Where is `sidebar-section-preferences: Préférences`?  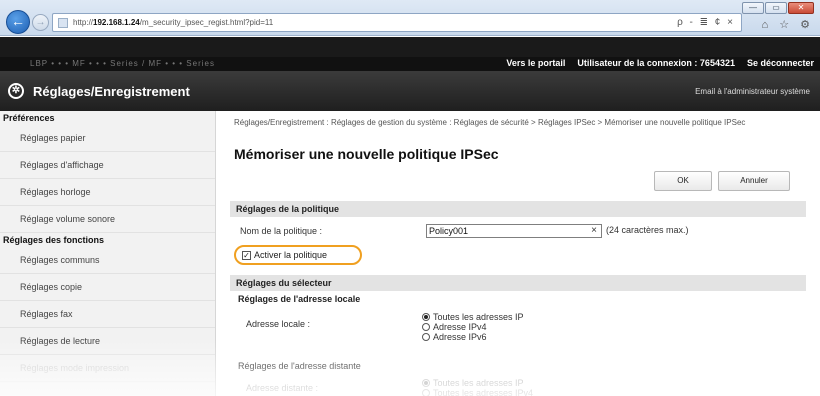
sidebar-section-preferences: Préférences is located at coordinates (29, 118).